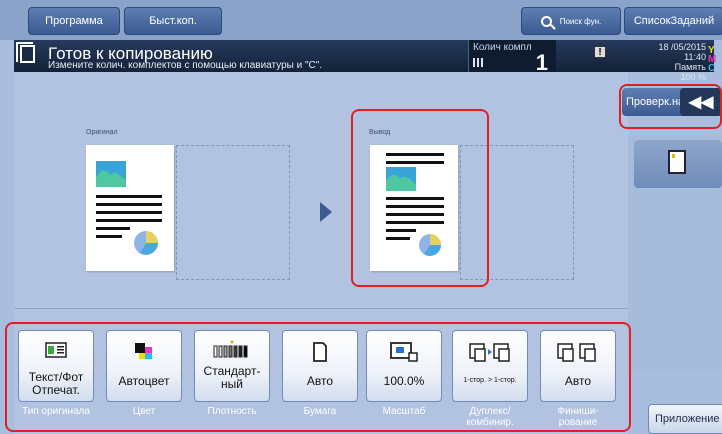 This screenshot has height=434, width=722. I want to click on memory-value: 100 %, so click(693, 77).